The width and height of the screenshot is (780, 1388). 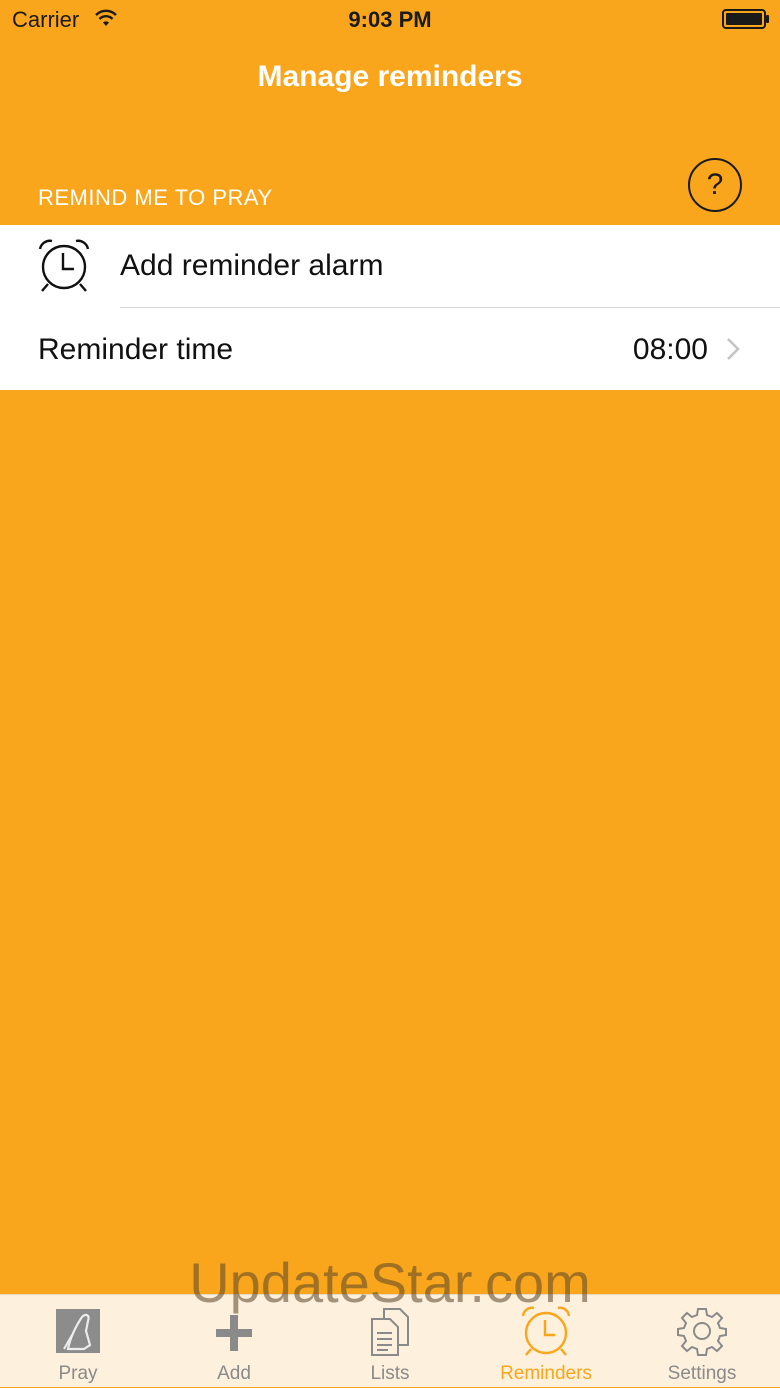 I want to click on reminder-time-row: Reminder time 08:00, so click(x=390, y=349).